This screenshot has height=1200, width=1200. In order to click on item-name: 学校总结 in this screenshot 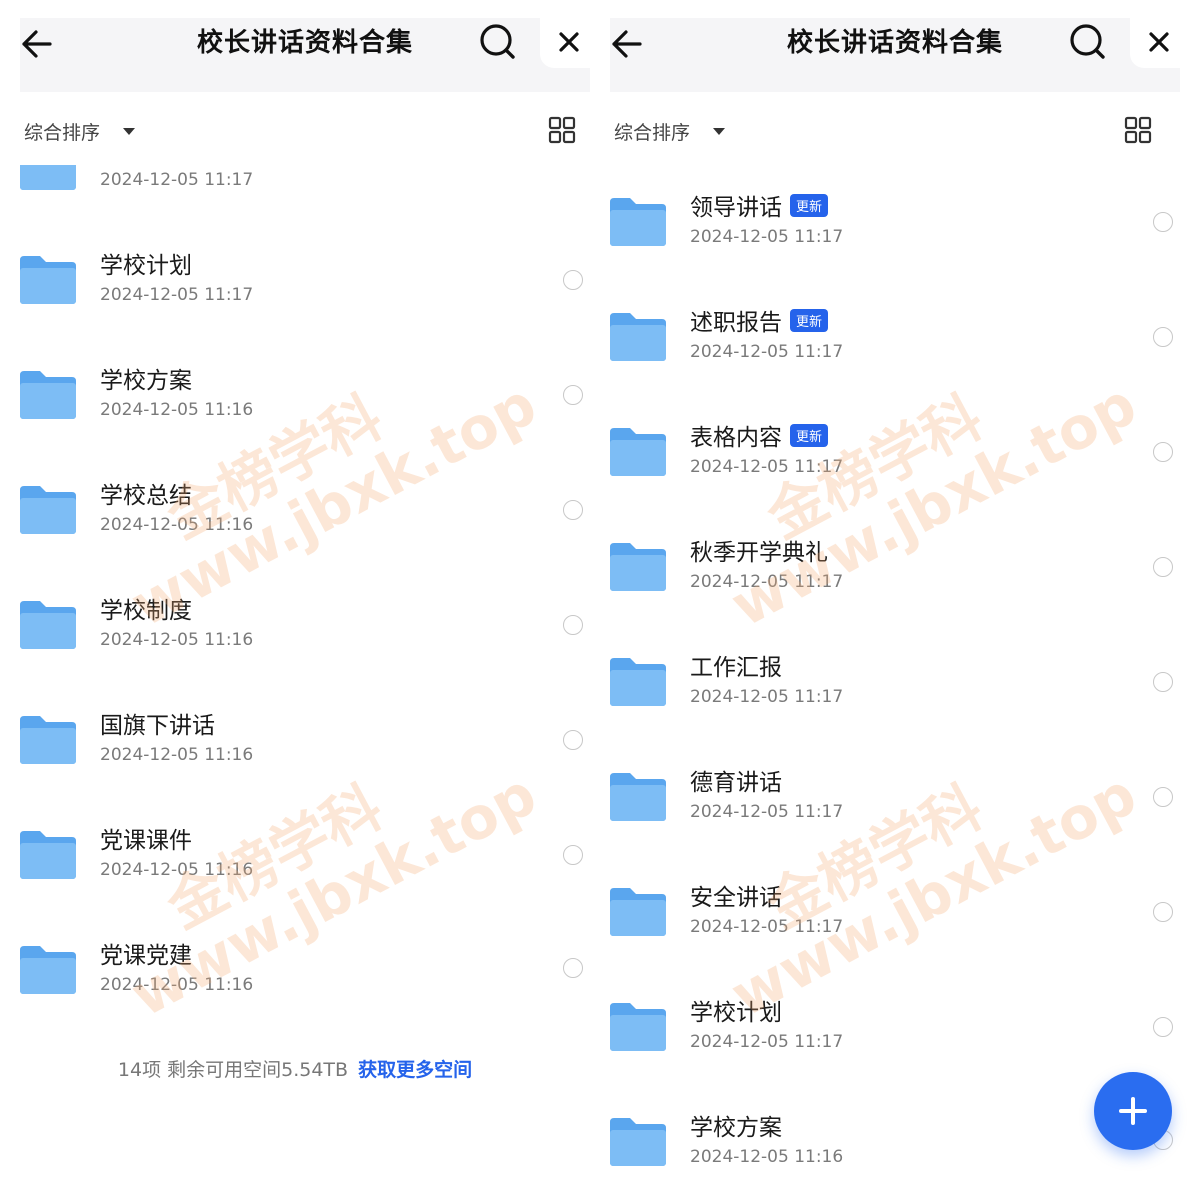, I will do `click(146, 496)`.